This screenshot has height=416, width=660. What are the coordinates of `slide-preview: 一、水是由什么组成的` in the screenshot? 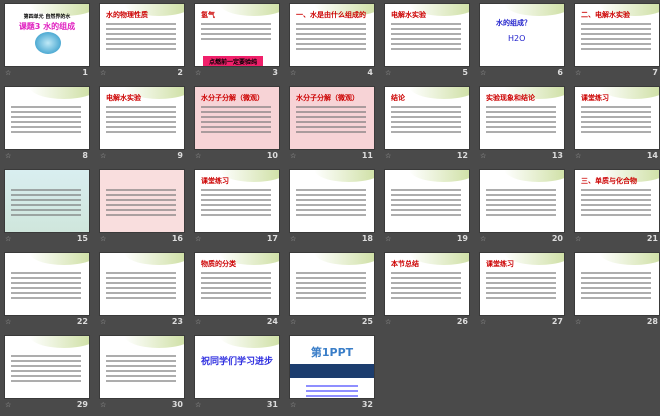 It's located at (332, 35).